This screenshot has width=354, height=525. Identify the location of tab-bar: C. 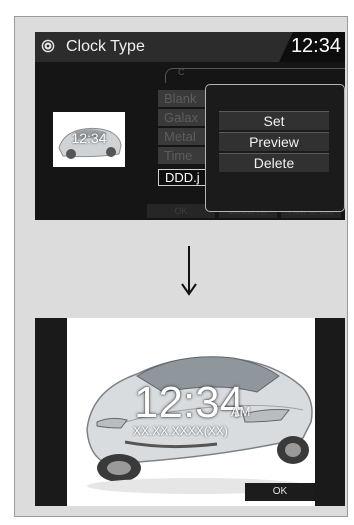
(255, 75).